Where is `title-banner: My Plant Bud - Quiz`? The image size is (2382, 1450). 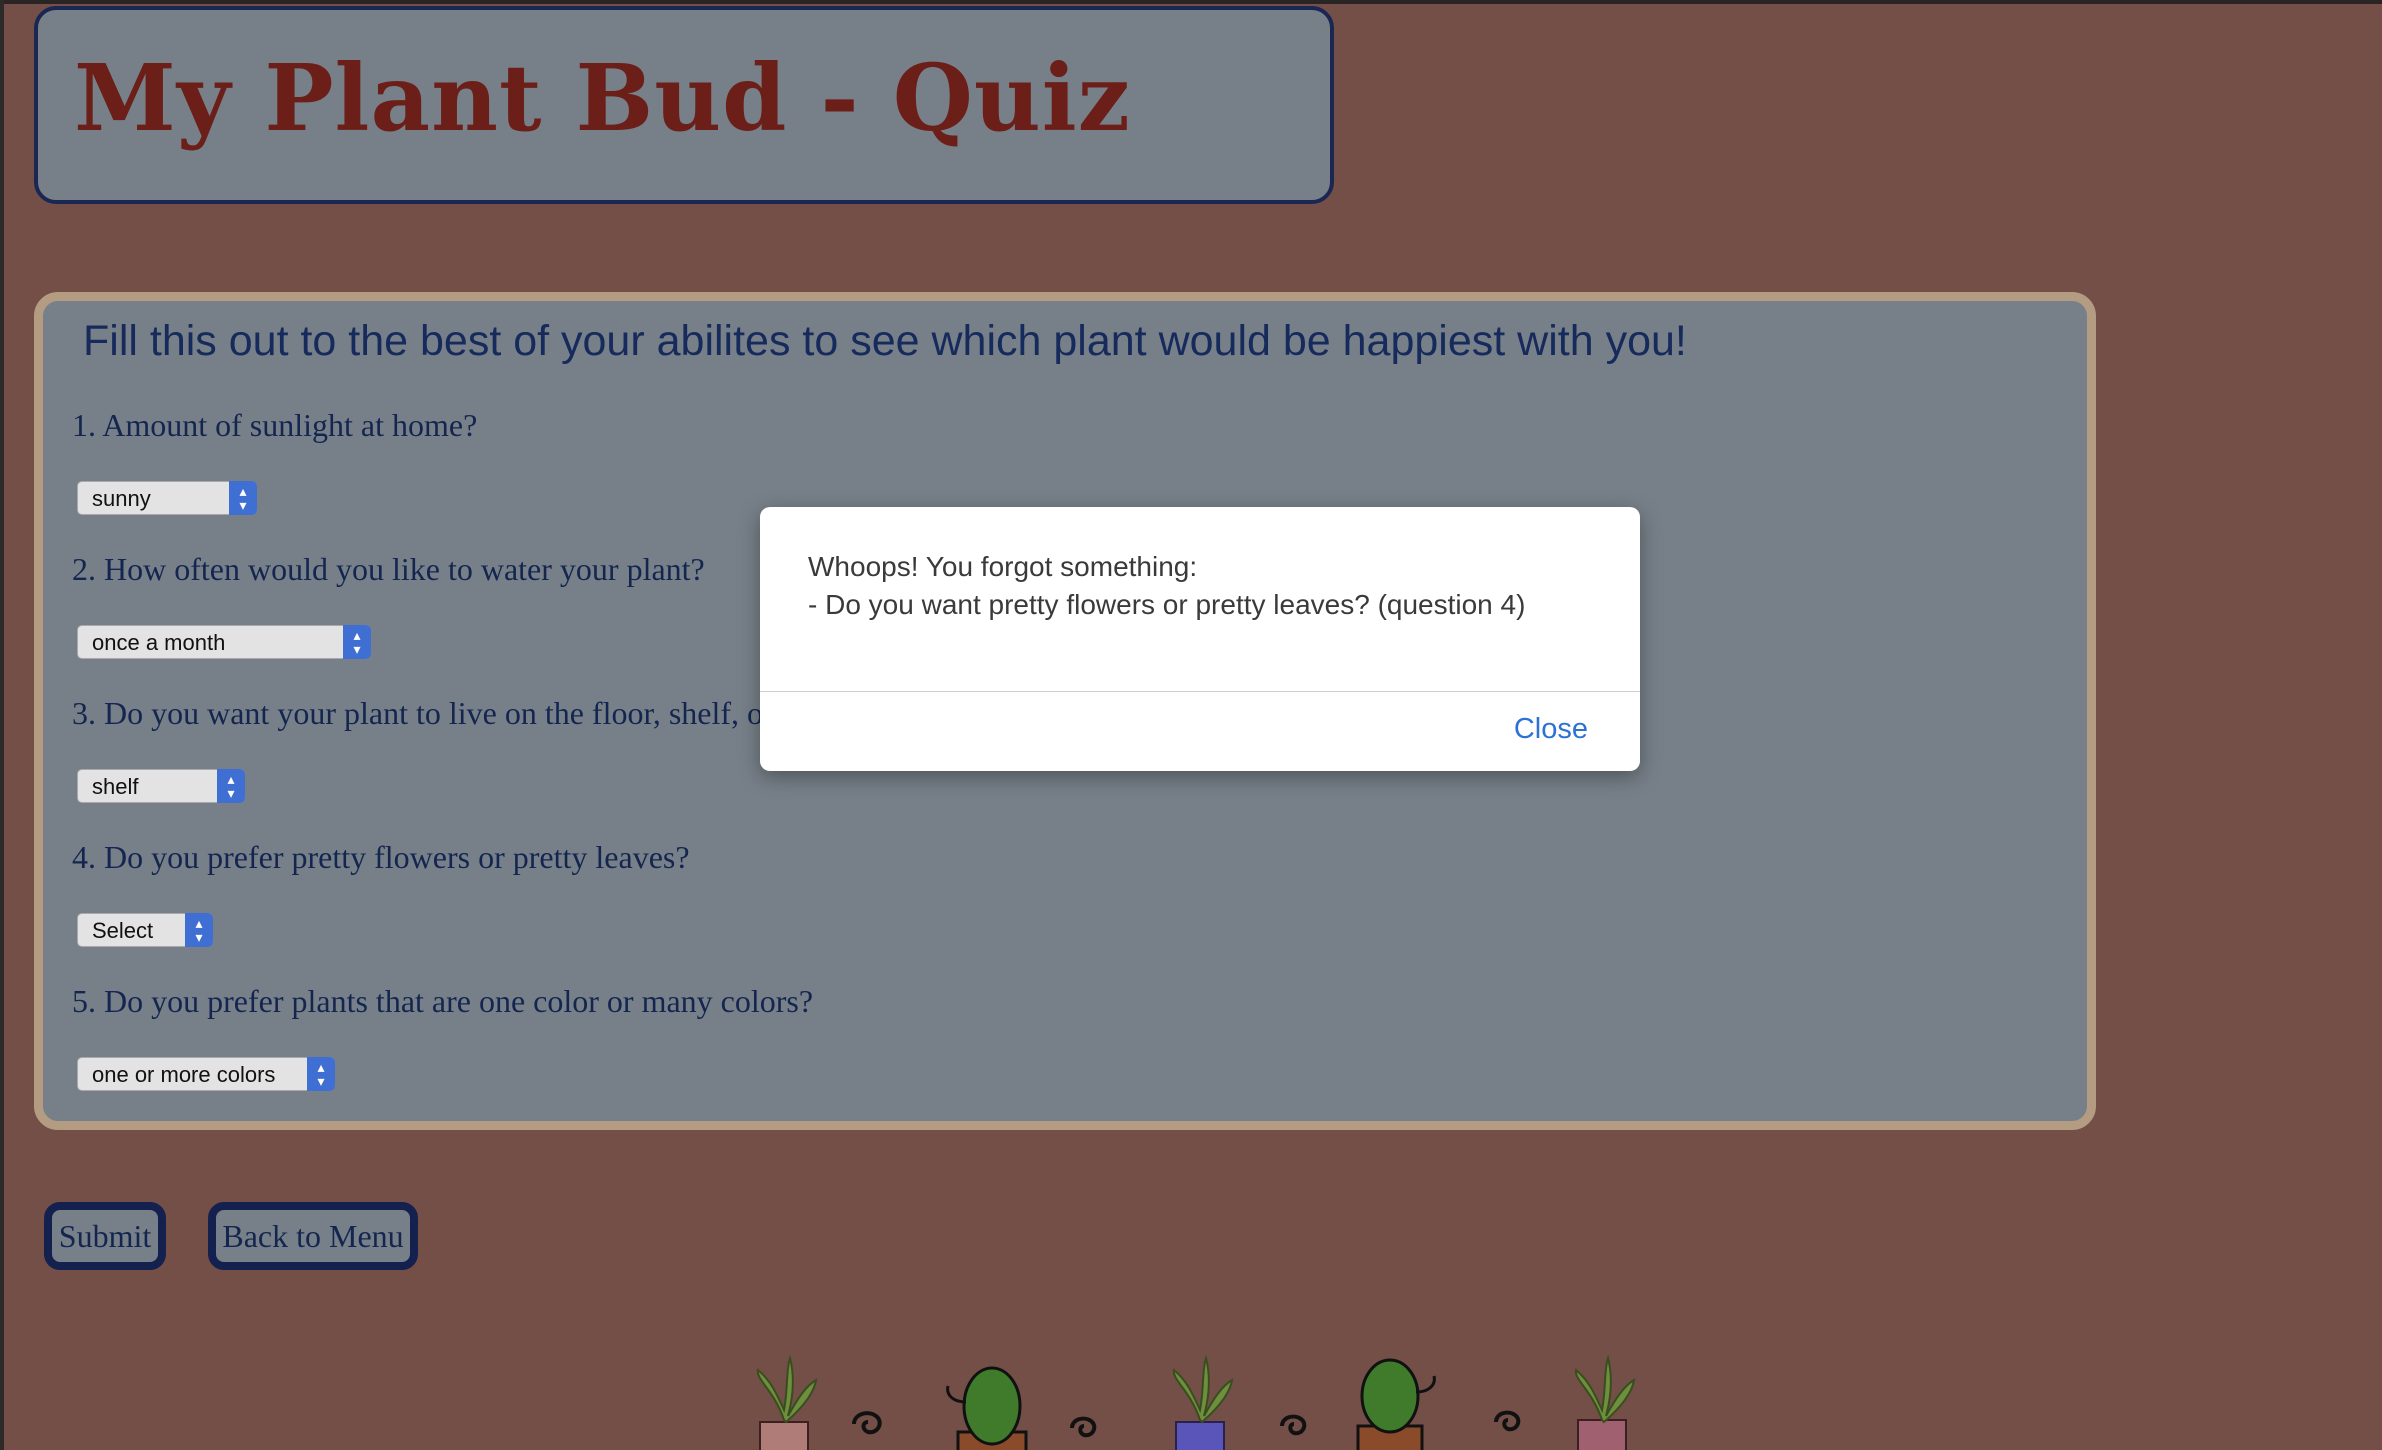 title-banner: My Plant Bud - Quiz is located at coordinates (684, 105).